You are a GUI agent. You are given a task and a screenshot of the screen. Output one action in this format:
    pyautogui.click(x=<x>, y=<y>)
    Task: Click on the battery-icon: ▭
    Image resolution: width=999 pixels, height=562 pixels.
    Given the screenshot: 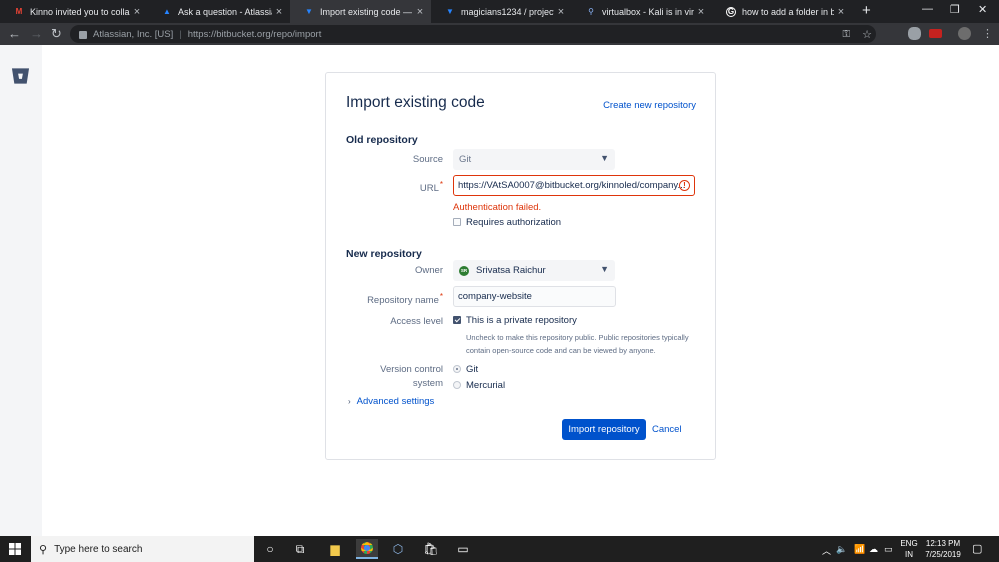 What is the action you would take?
    pyautogui.click(x=888, y=549)
    